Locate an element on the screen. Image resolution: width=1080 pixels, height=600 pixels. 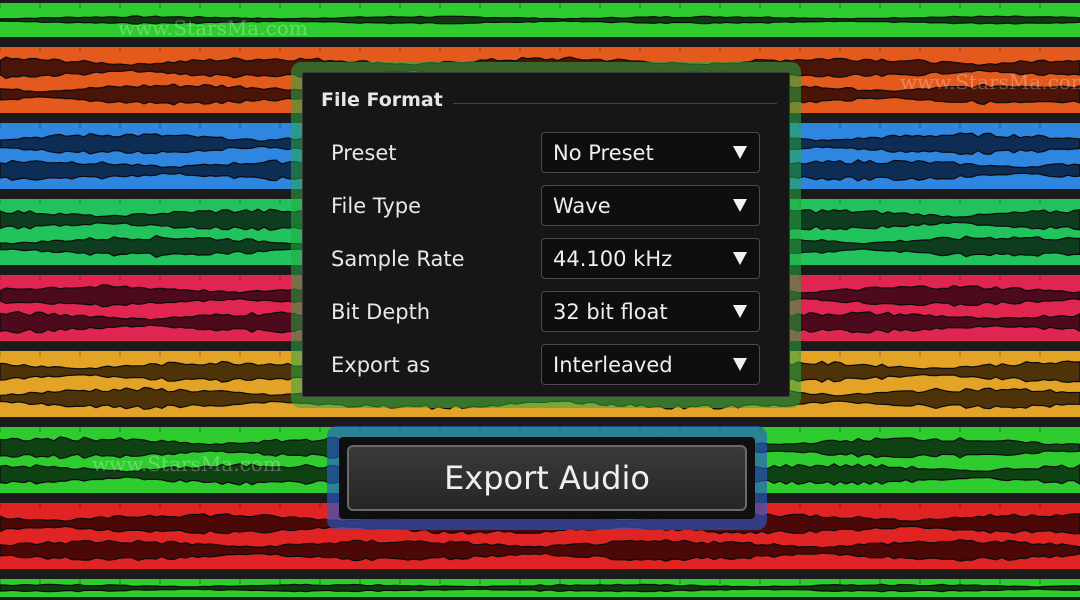
sample-rate-value: 44.100 kHz is located at coordinates (613, 259).